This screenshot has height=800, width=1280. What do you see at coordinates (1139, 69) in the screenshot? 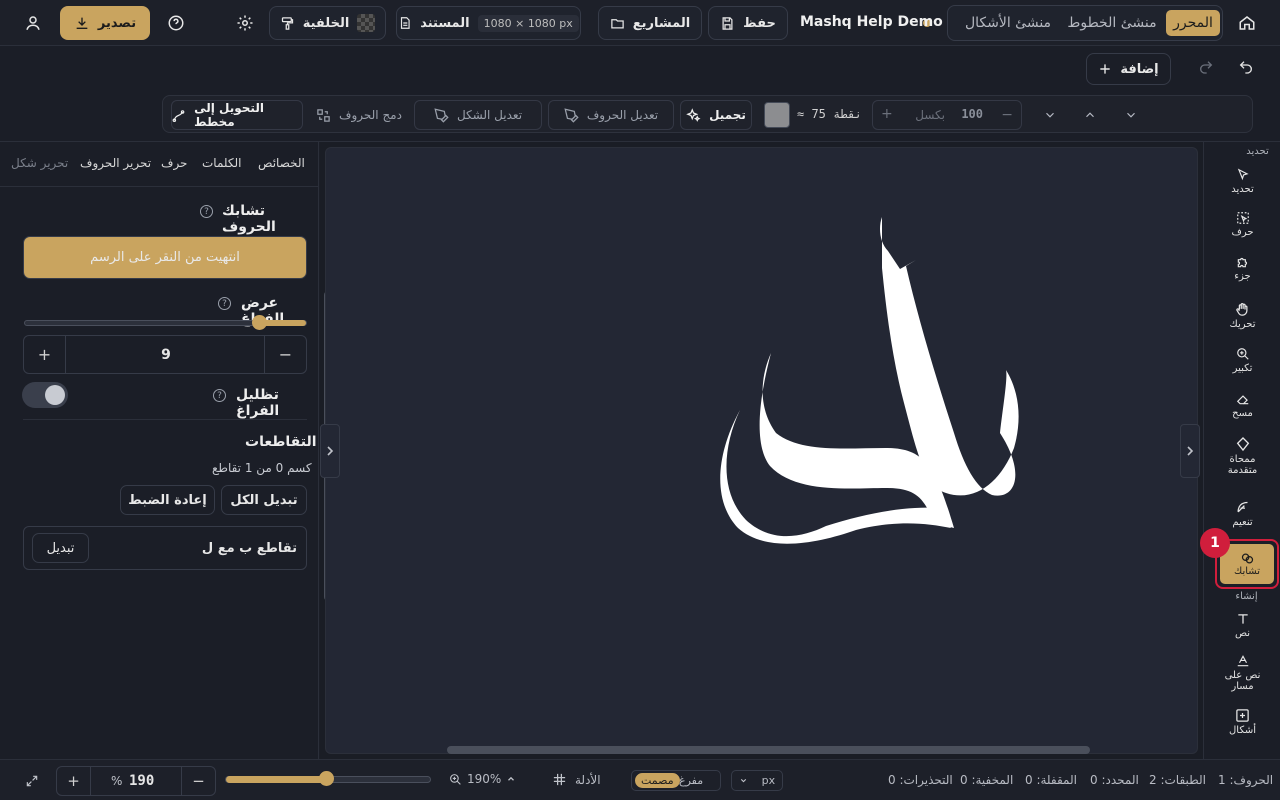
I see `add-label: إضافة` at bounding box center [1139, 69].